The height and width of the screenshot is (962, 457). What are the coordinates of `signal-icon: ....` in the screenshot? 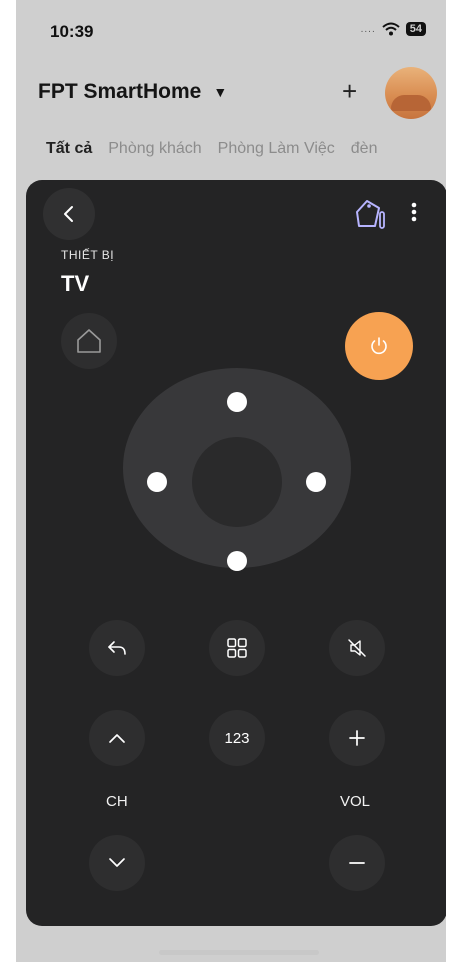 It's located at (368, 29).